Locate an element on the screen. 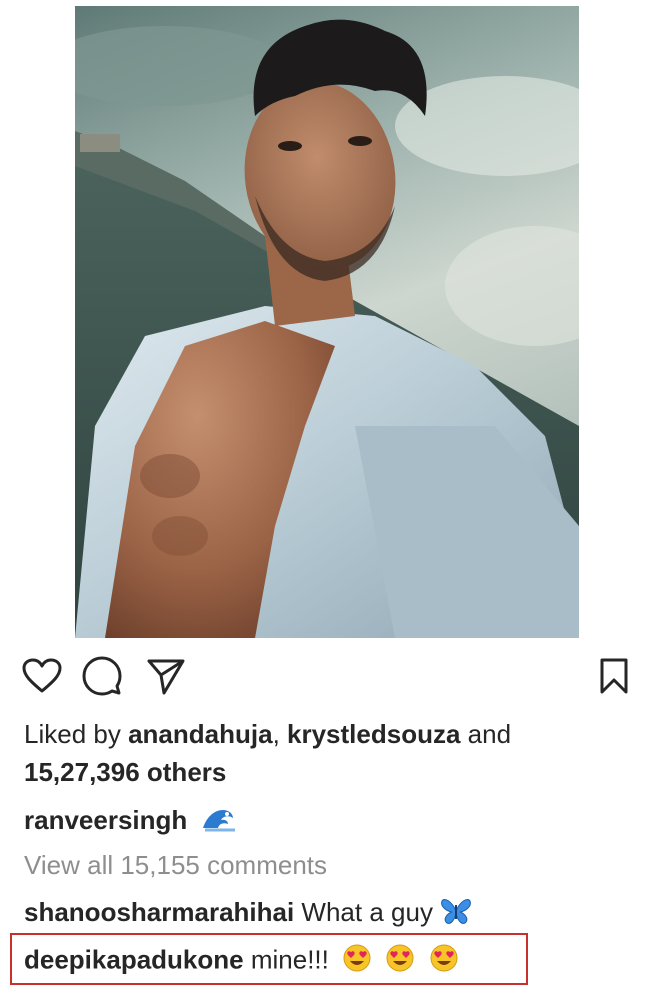 The width and height of the screenshot is (650, 993). comment-row: deepikapadukone mine!!! is located at coordinates (241, 961).